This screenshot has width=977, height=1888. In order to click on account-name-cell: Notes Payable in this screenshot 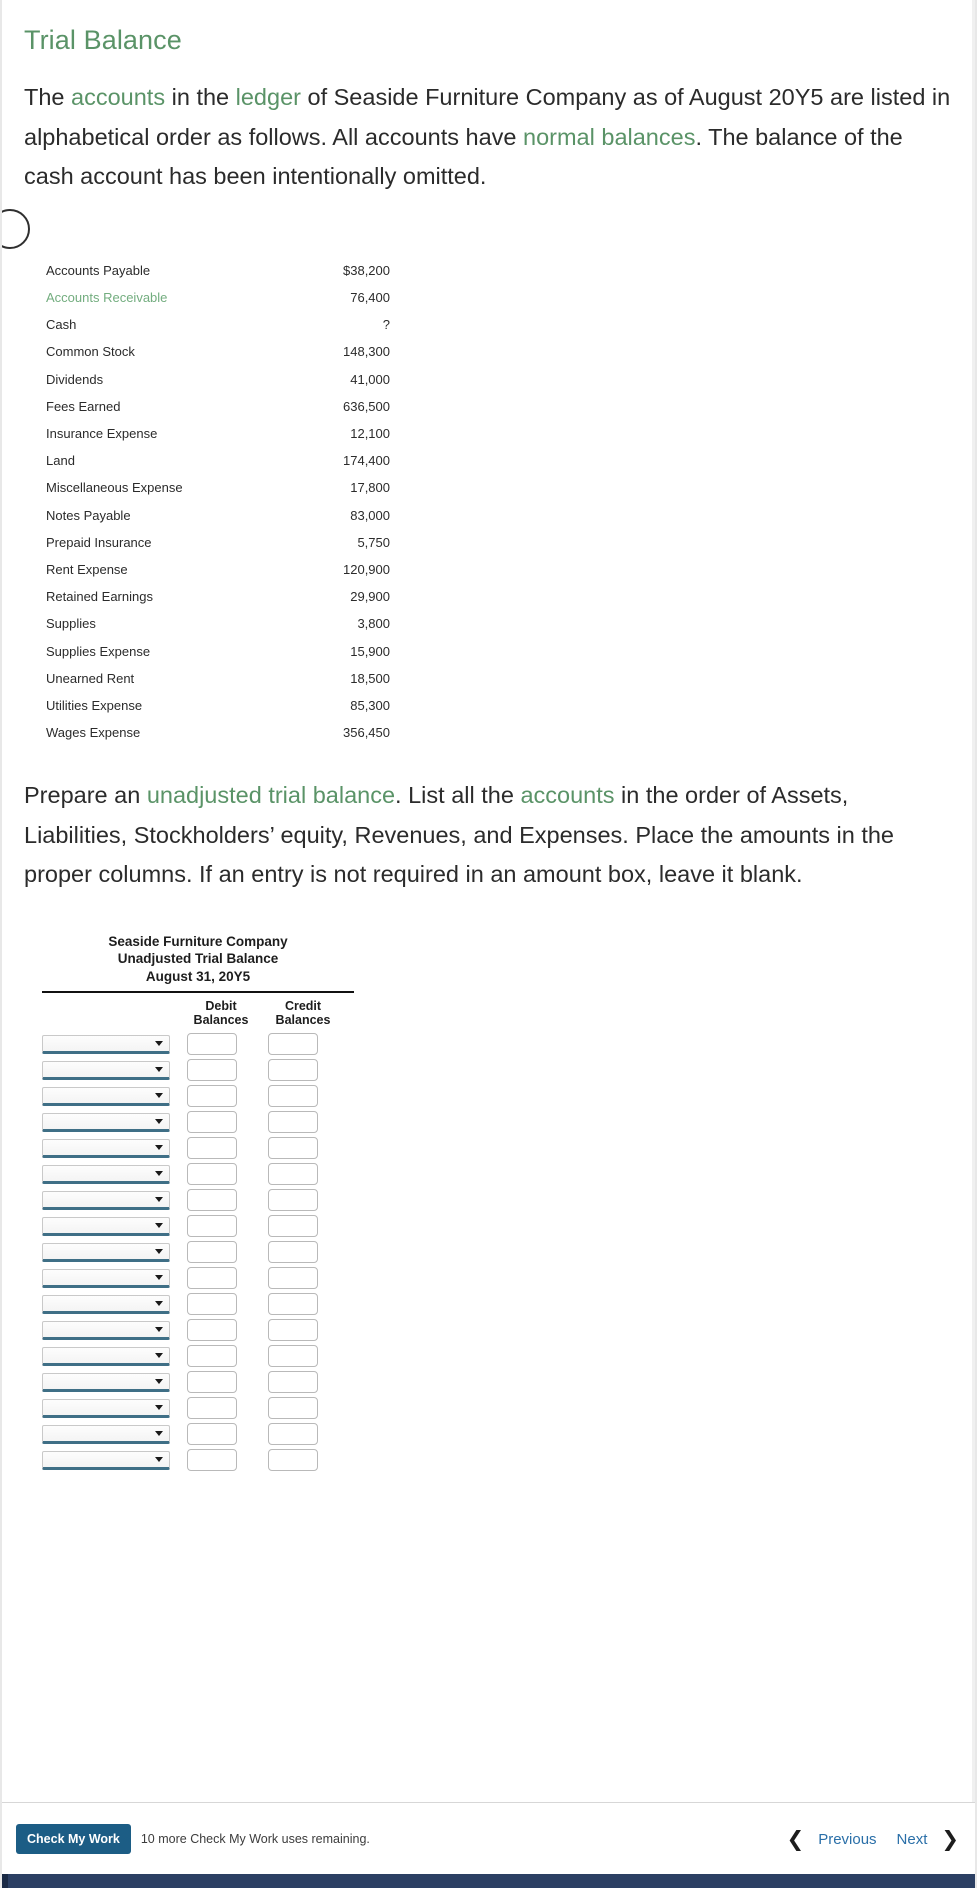, I will do `click(88, 515)`.